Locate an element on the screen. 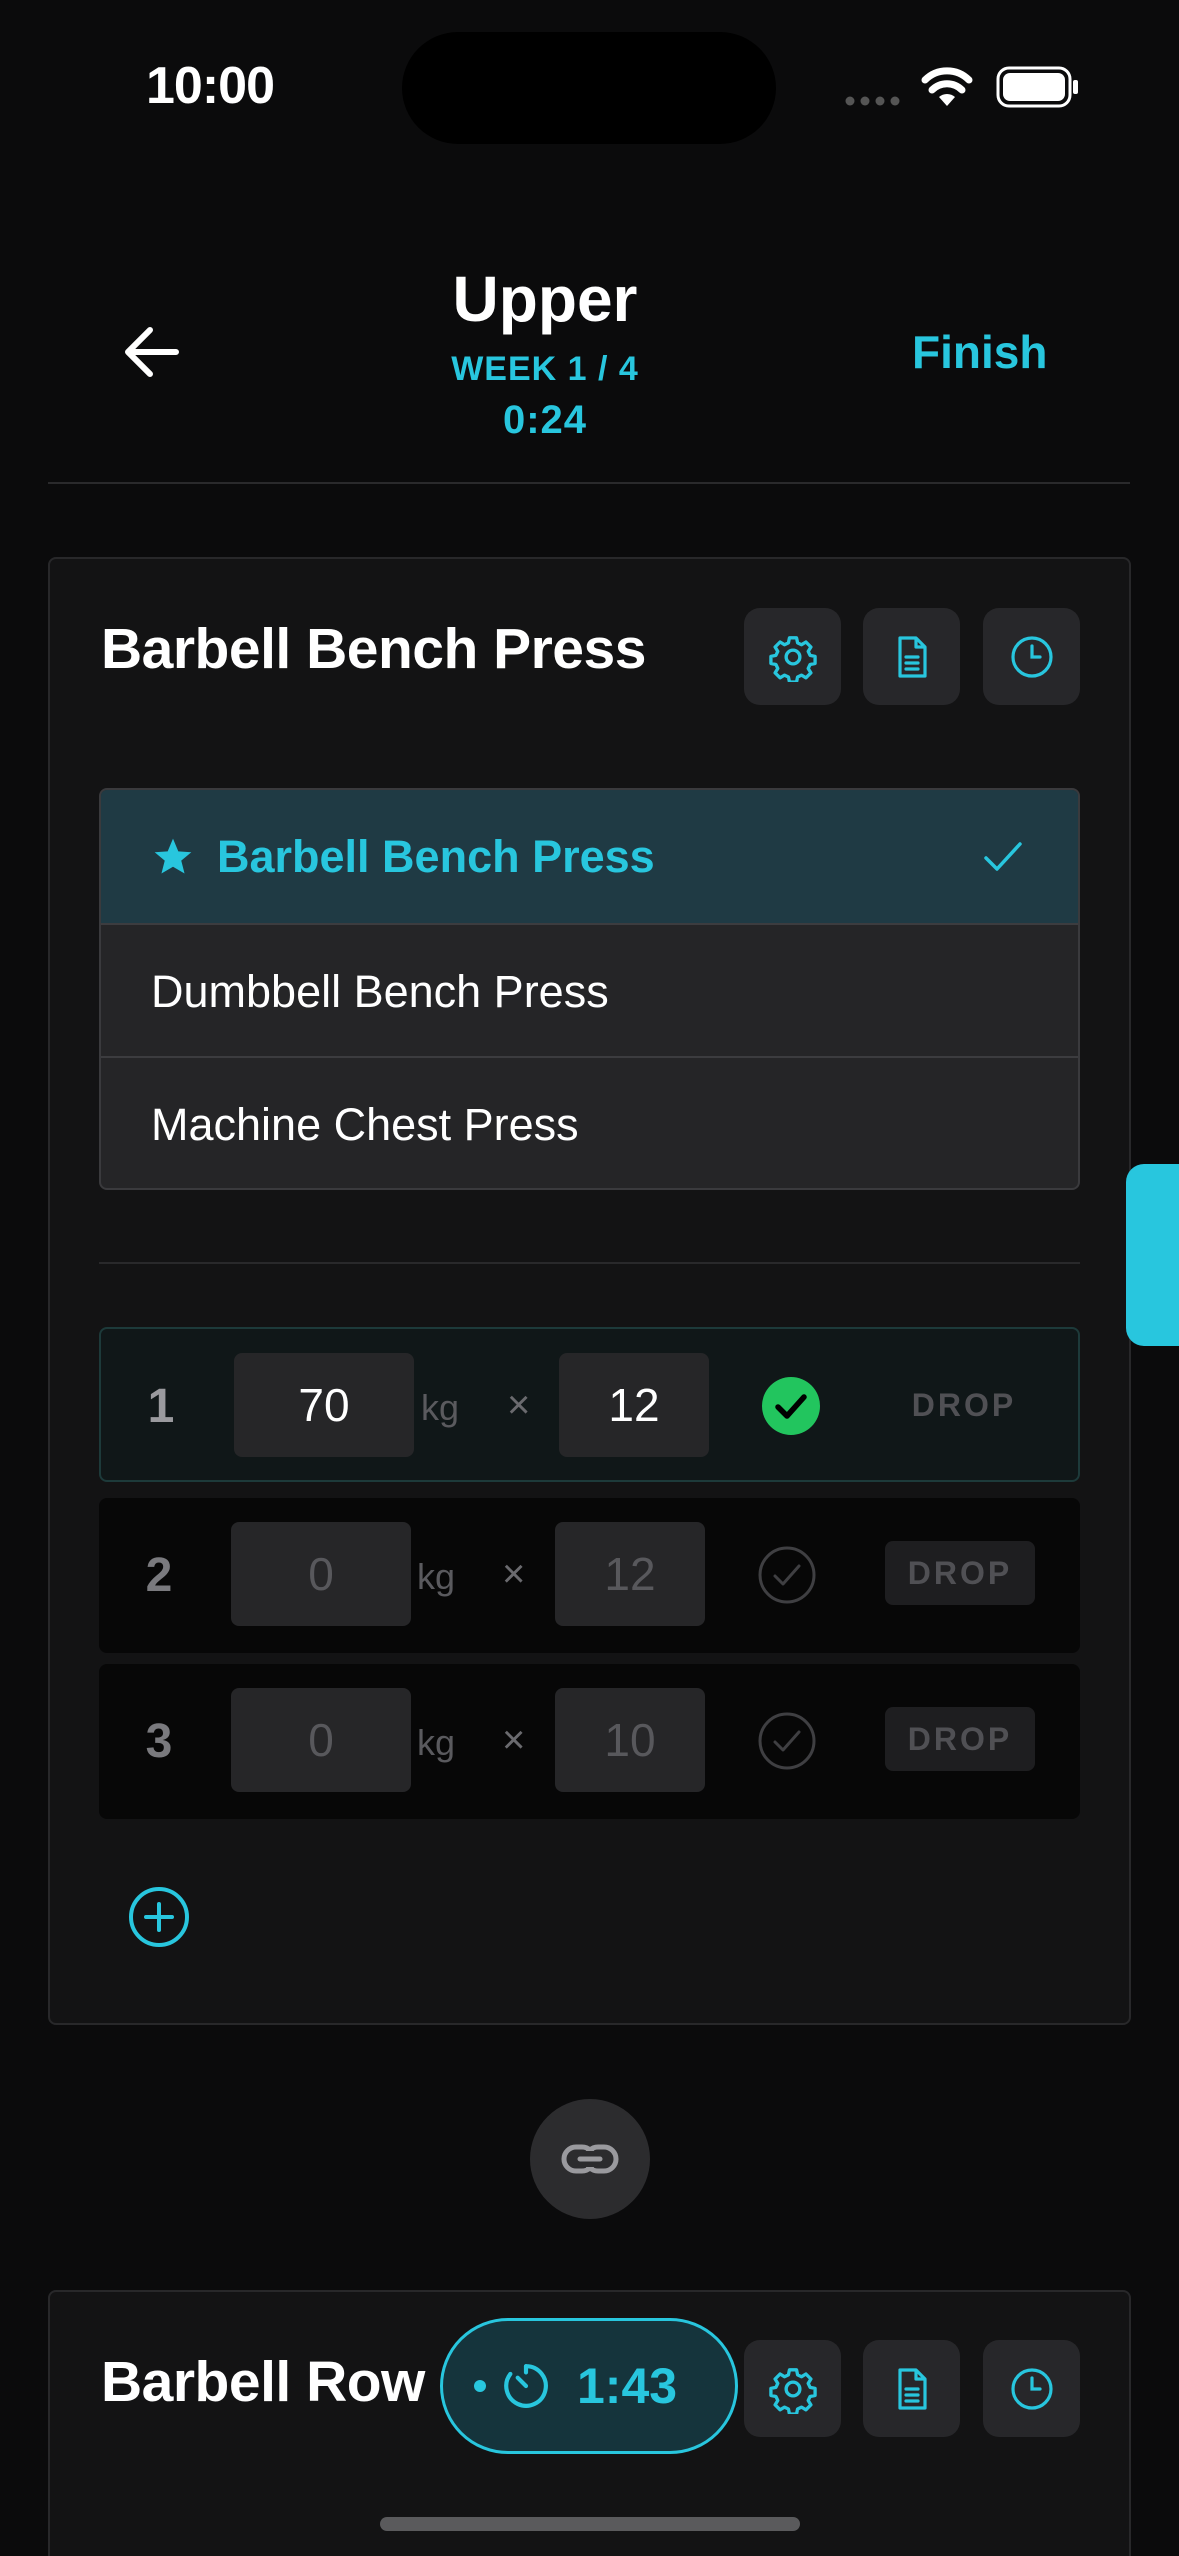 The width and height of the screenshot is (1179, 2556). add-set-icon is located at coordinates (159, 1917).